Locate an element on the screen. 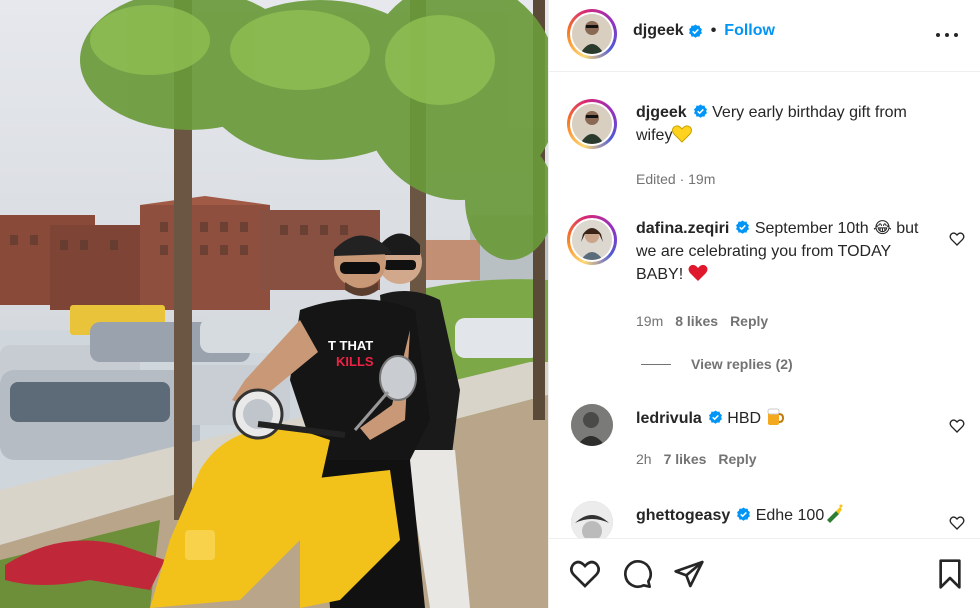  save-bookmark-icon is located at coordinates (950, 574).